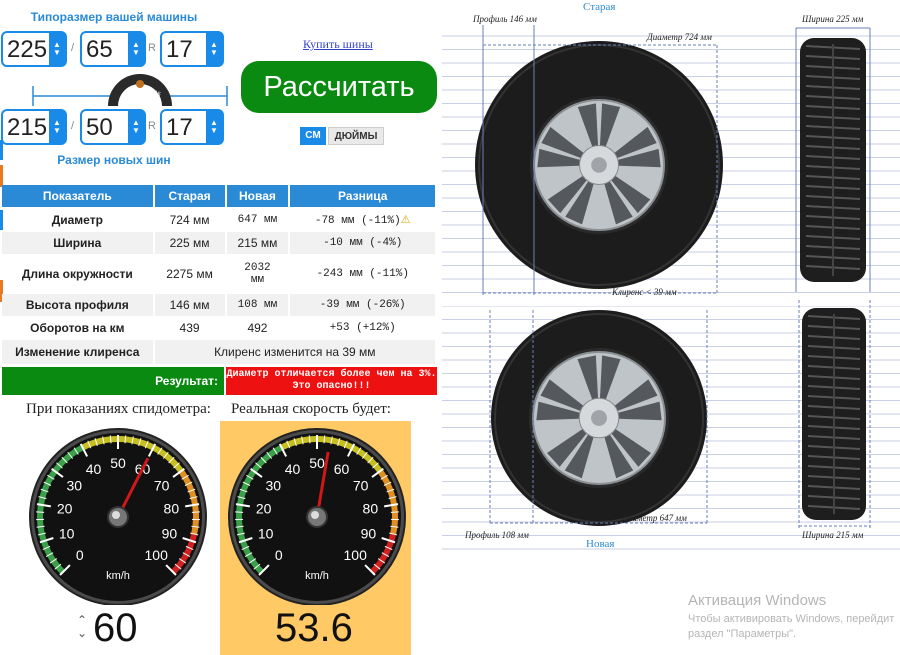 This screenshot has height=655, width=900. Describe the element at coordinates (363, 305) in the screenshot. I see `diff-value: -39 мм (-26%)` at that location.